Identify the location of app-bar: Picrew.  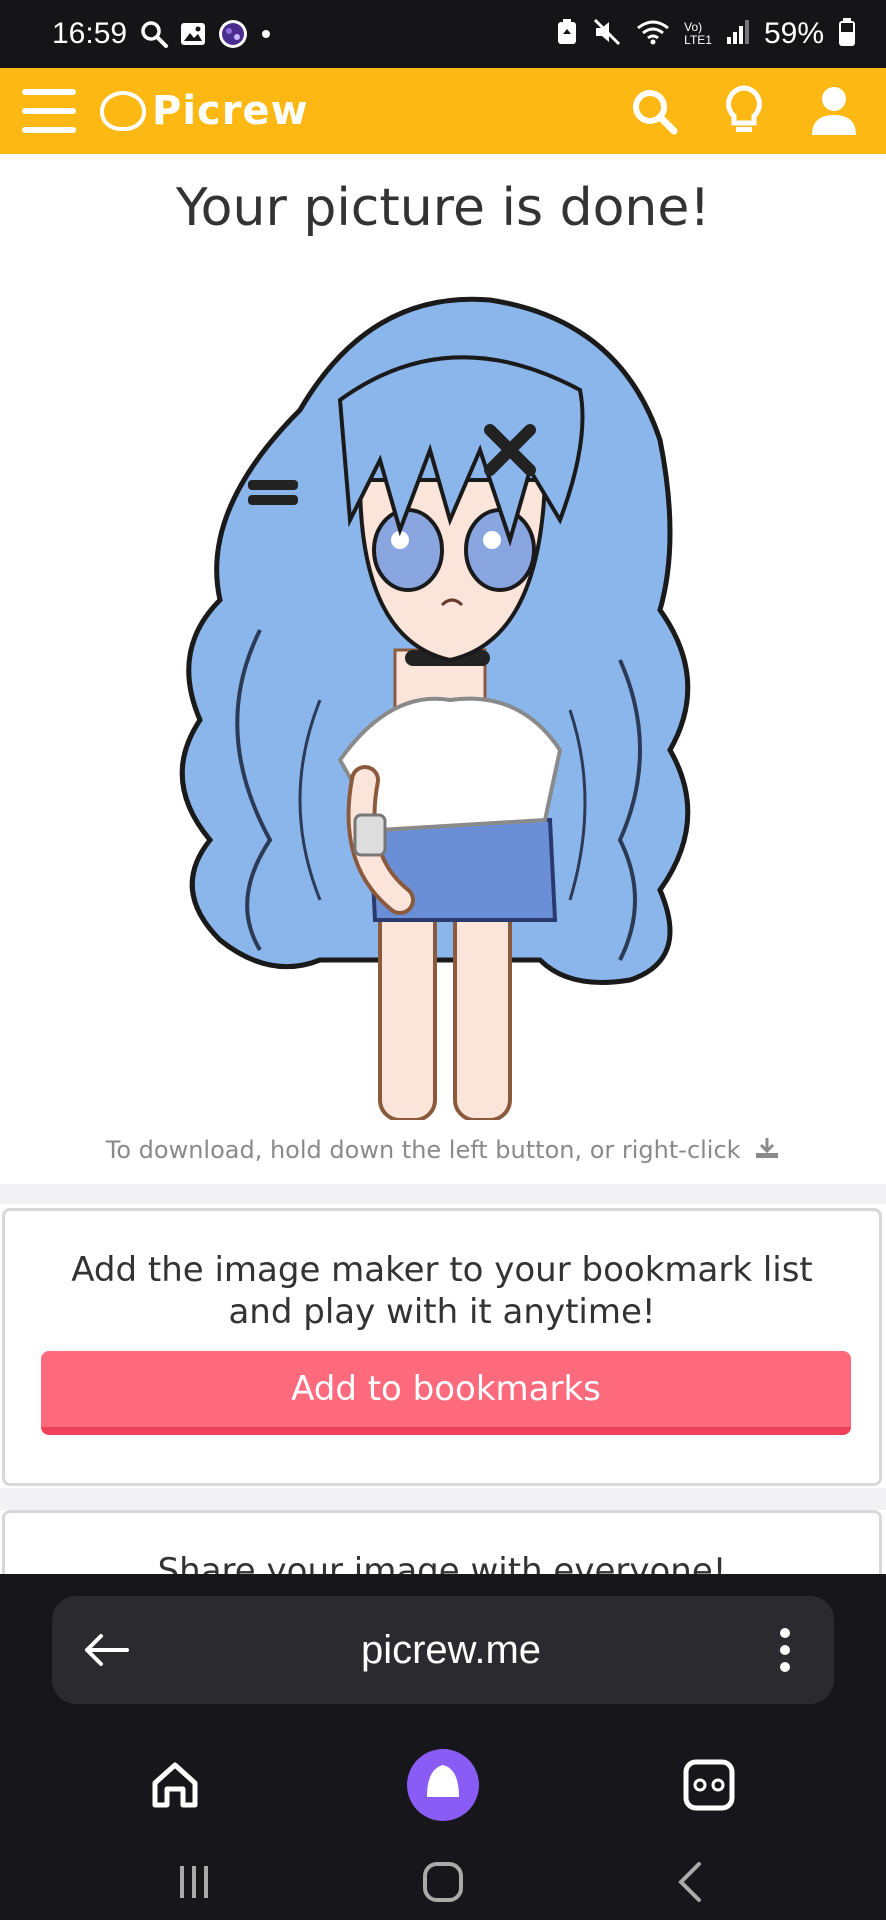
(443, 111).